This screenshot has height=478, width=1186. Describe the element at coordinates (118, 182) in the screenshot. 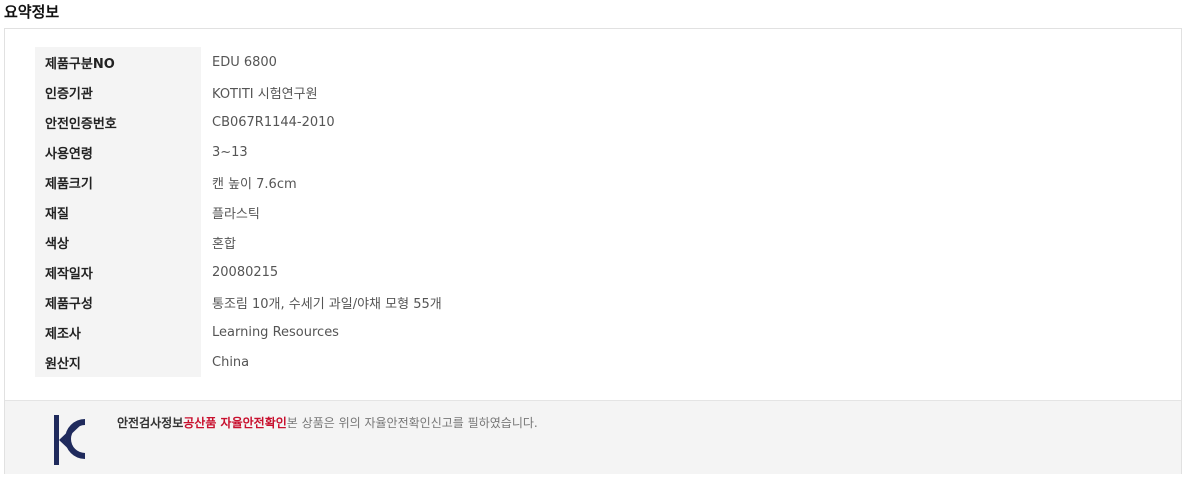

I see `spec-key: 제품크기` at that location.